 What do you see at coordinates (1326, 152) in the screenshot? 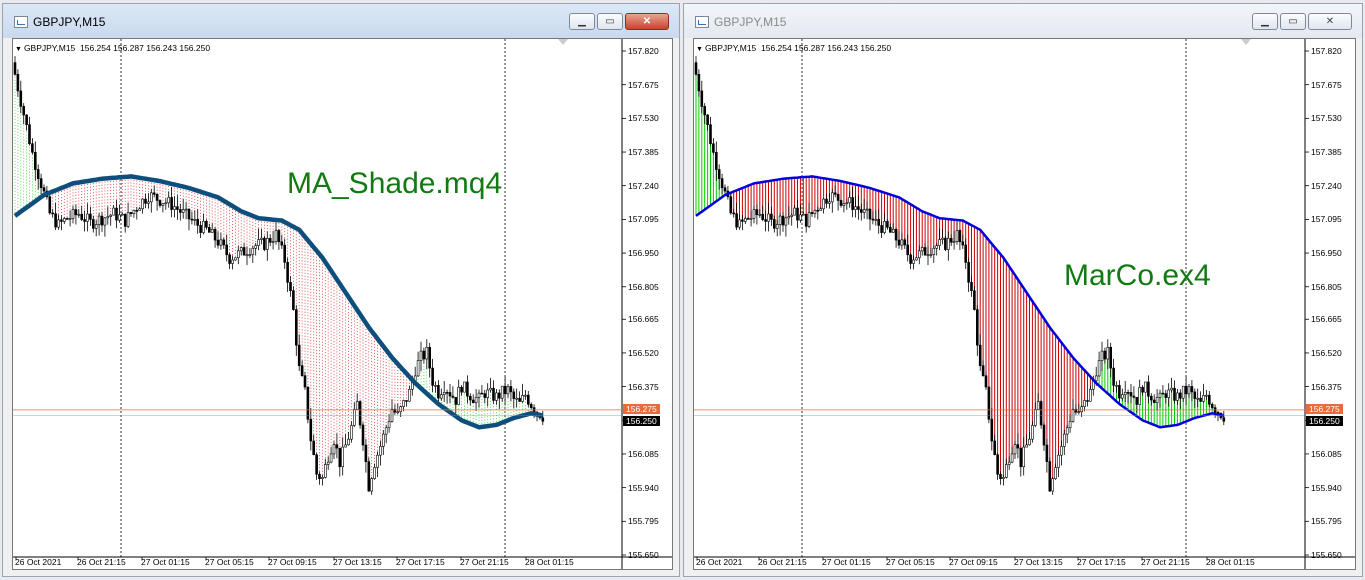
I see `price-axis-label: 157.385` at bounding box center [1326, 152].